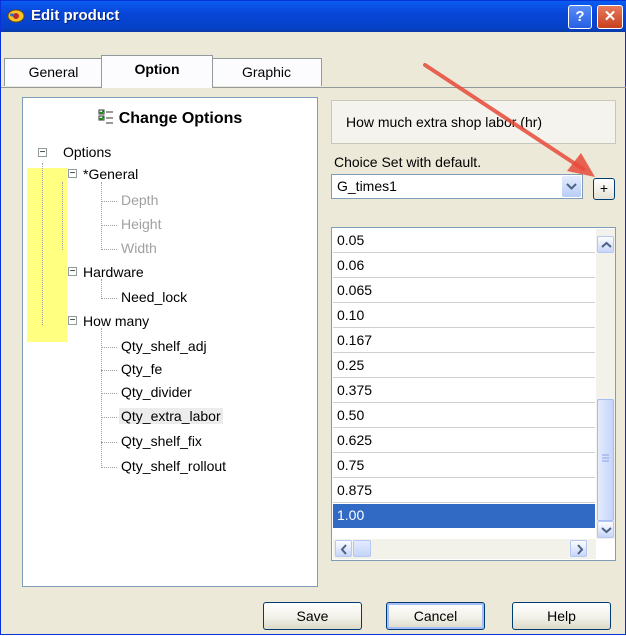 This screenshot has width=626, height=636. Describe the element at coordinates (464, 366) in the screenshot. I see `list-item: 0.25` at that location.